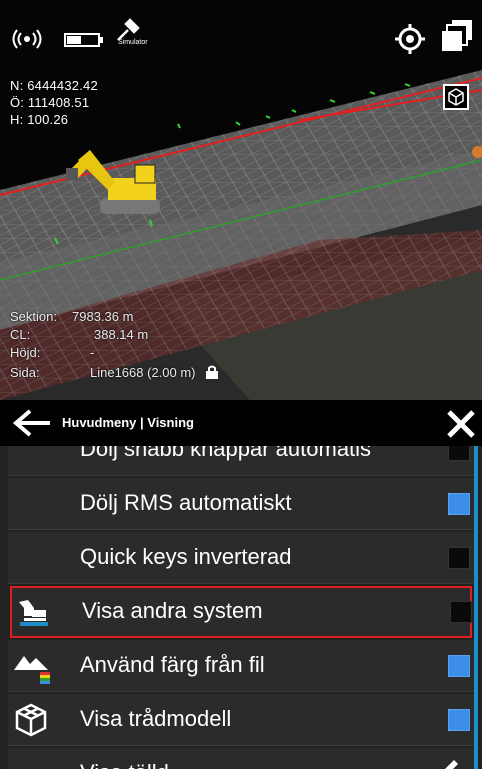 The height and width of the screenshot is (769, 482). What do you see at coordinates (27, 39) in the screenshot?
I see `signal-icon` at bounding box center [27, 39].